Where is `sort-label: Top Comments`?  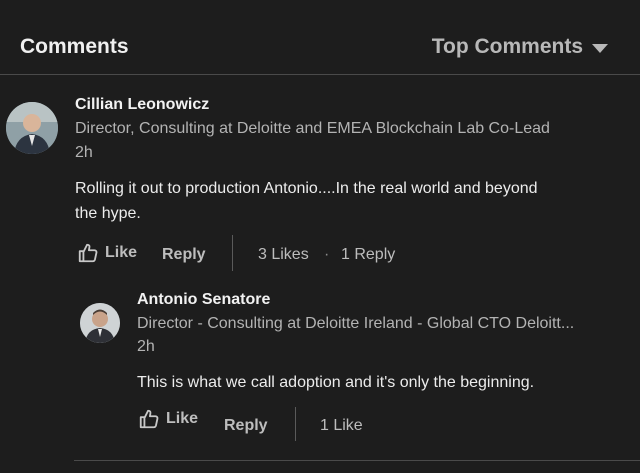 sort-label: Top Comments is located at coordinates (507, 46).